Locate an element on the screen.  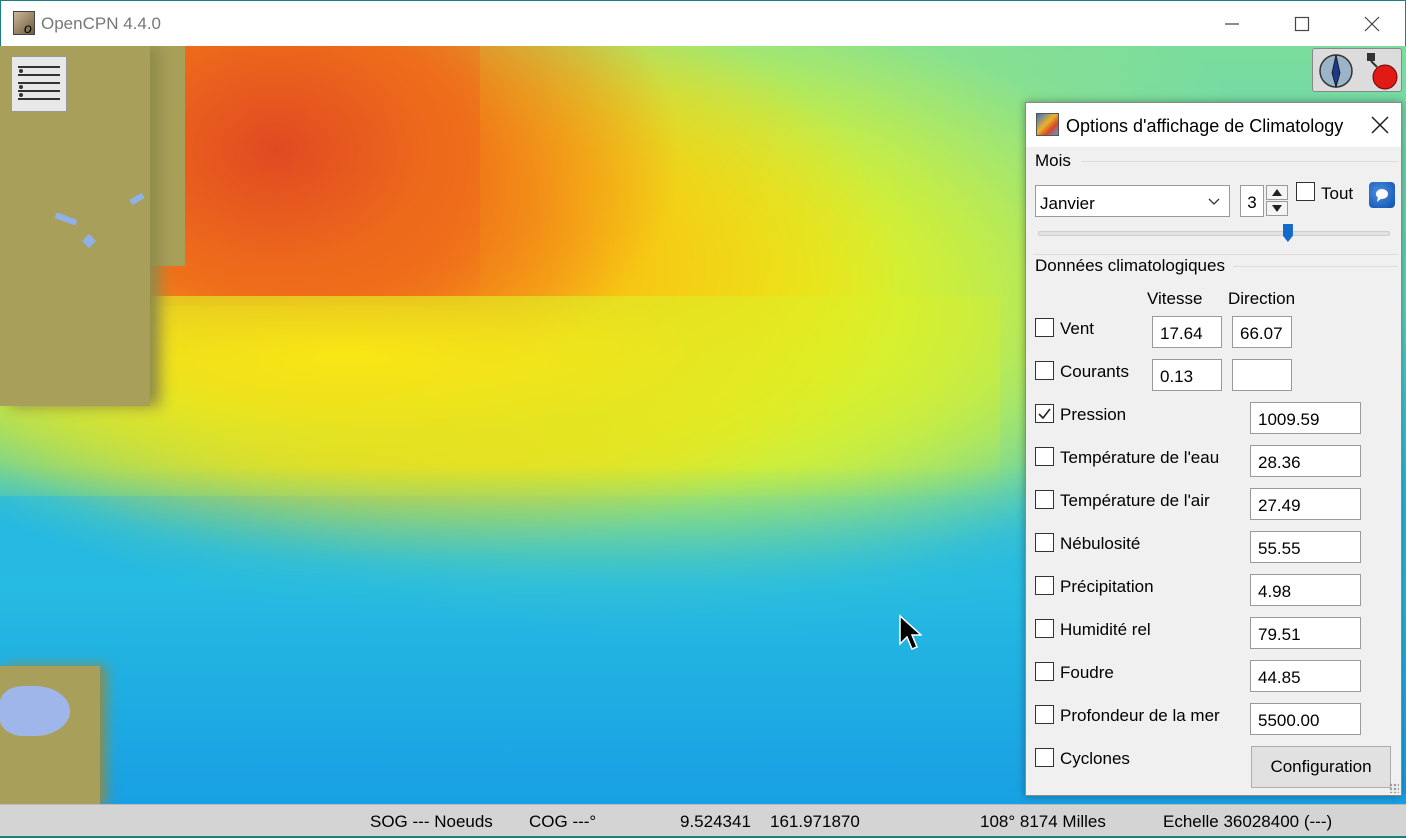
compass-icon is located at coordinates (1336, 71).